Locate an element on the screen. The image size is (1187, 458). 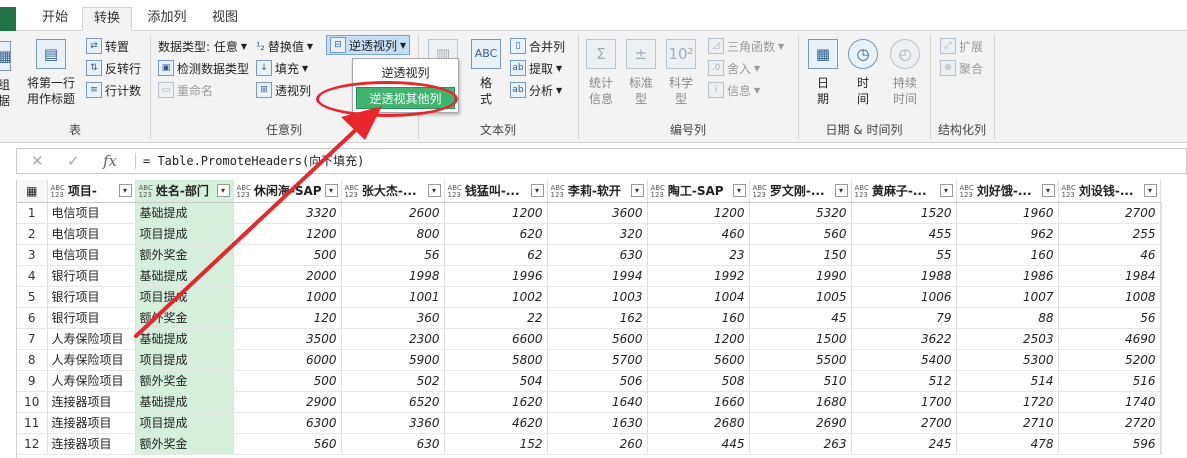
trigonometry-button: ◿ 三角函数 ▼ is located at coordinates (746, 46).